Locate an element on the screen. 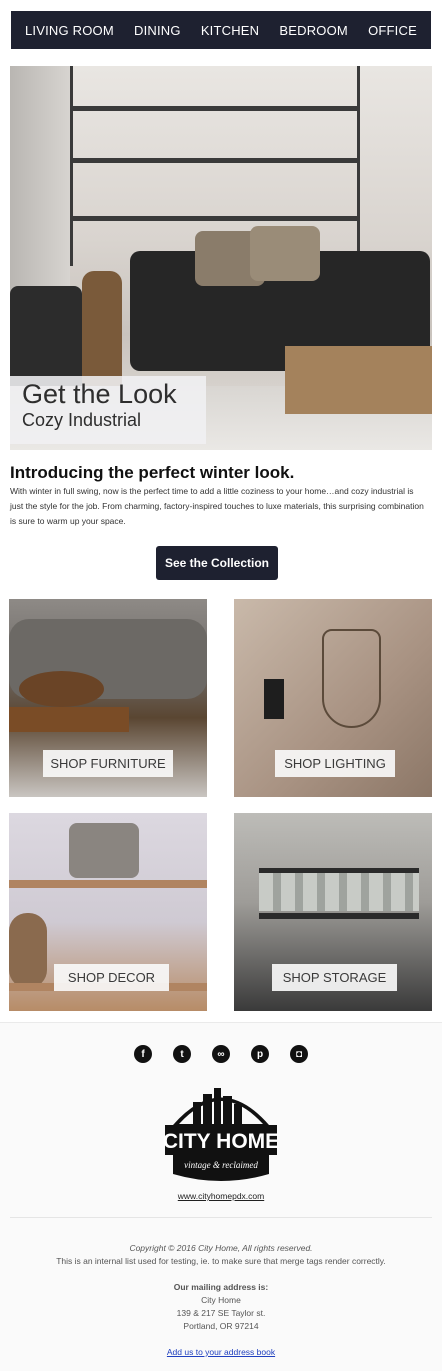 The height and width of the screenshot is (1371, 442). intro-heading: Introducing the perfect winter look. is located at coordinates (152, 472).